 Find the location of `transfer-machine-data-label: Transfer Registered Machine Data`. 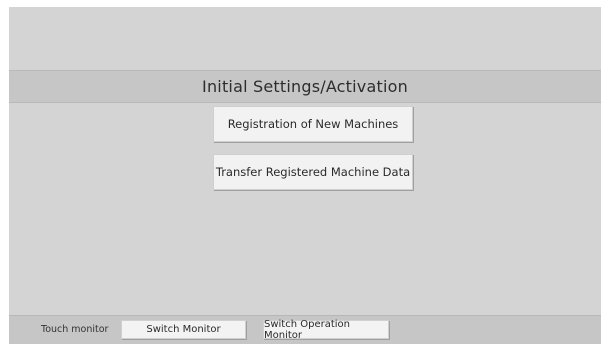

transfer-machine-data-label: Transfer Registered Machine Data is located at coordinates (313, 172).